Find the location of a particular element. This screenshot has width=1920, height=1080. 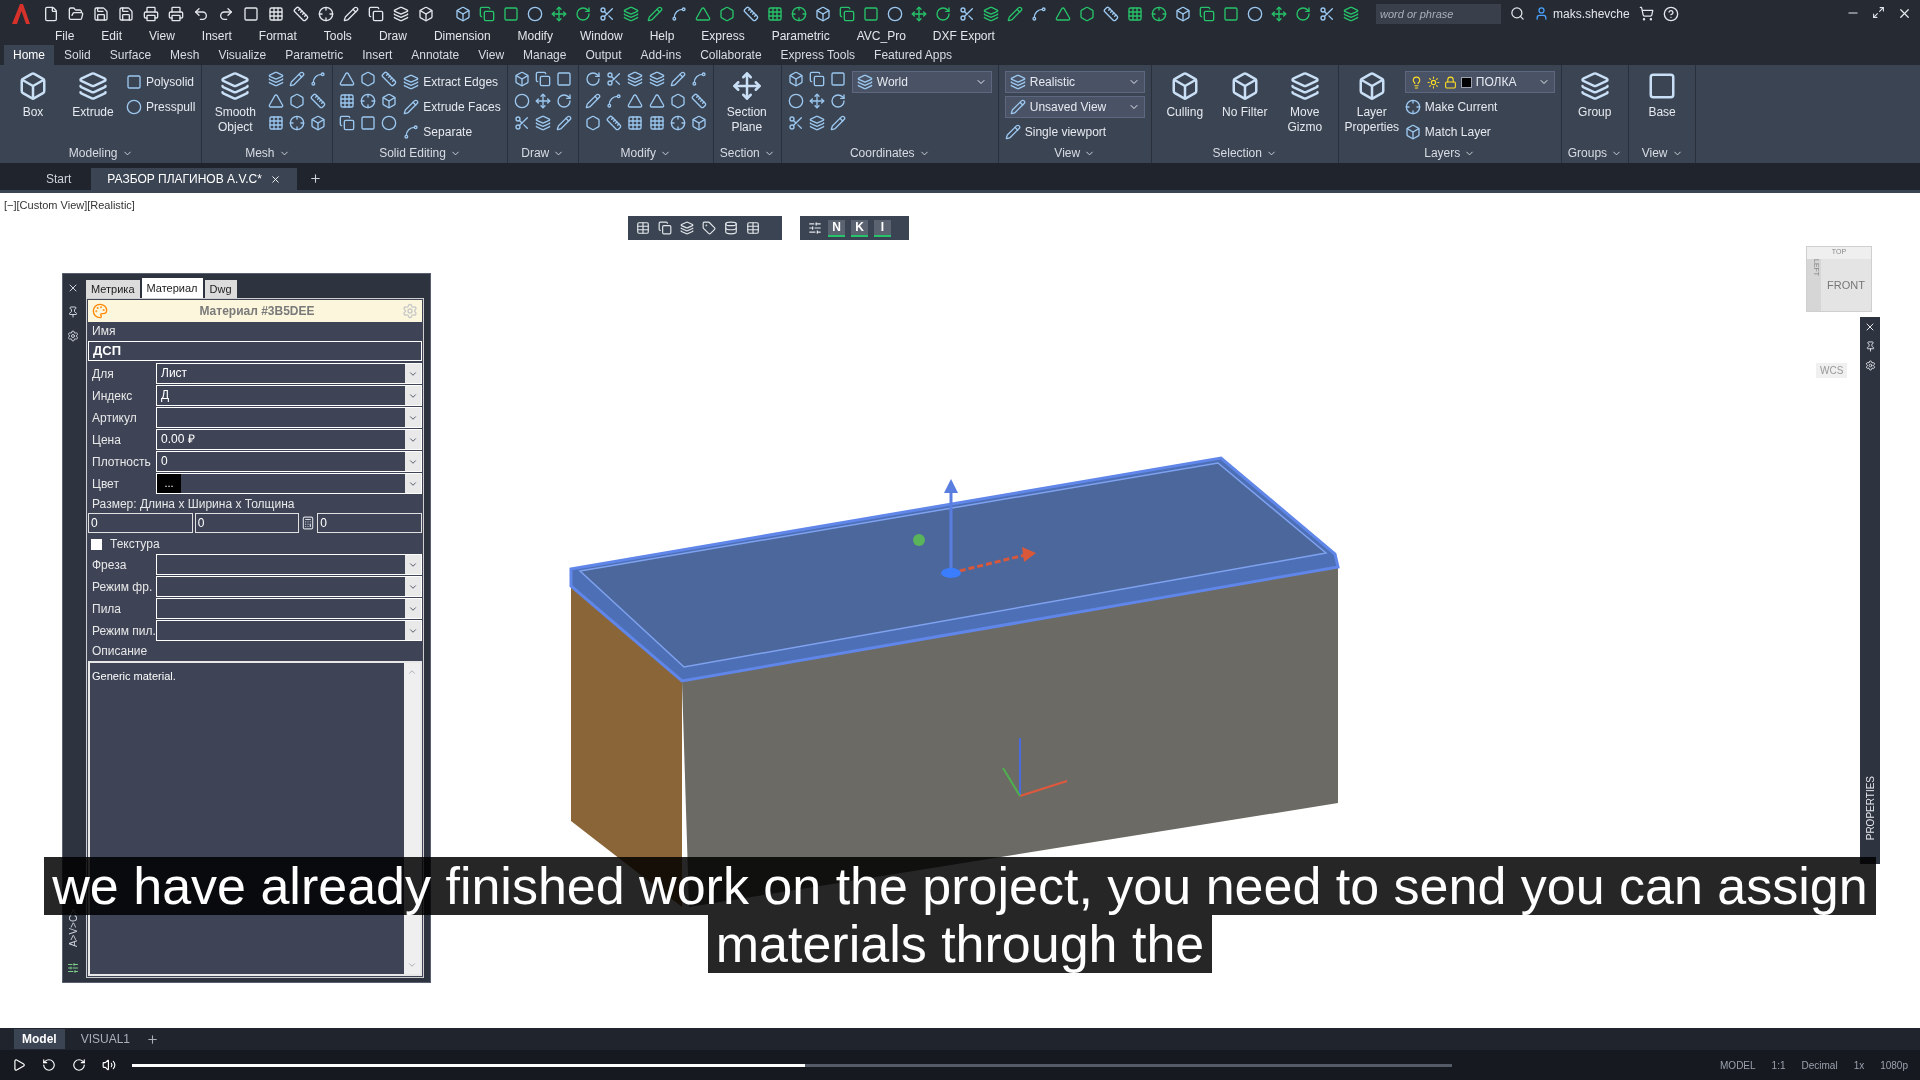

restore-icon is located at coordinates (1878, 12).